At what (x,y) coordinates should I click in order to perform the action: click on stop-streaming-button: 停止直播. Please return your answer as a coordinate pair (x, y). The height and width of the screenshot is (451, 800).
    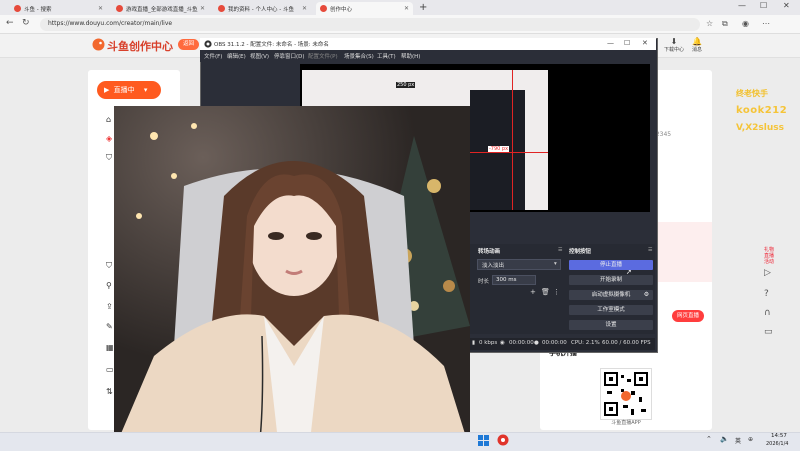
    Looking at the image, I should click on (611, 265).